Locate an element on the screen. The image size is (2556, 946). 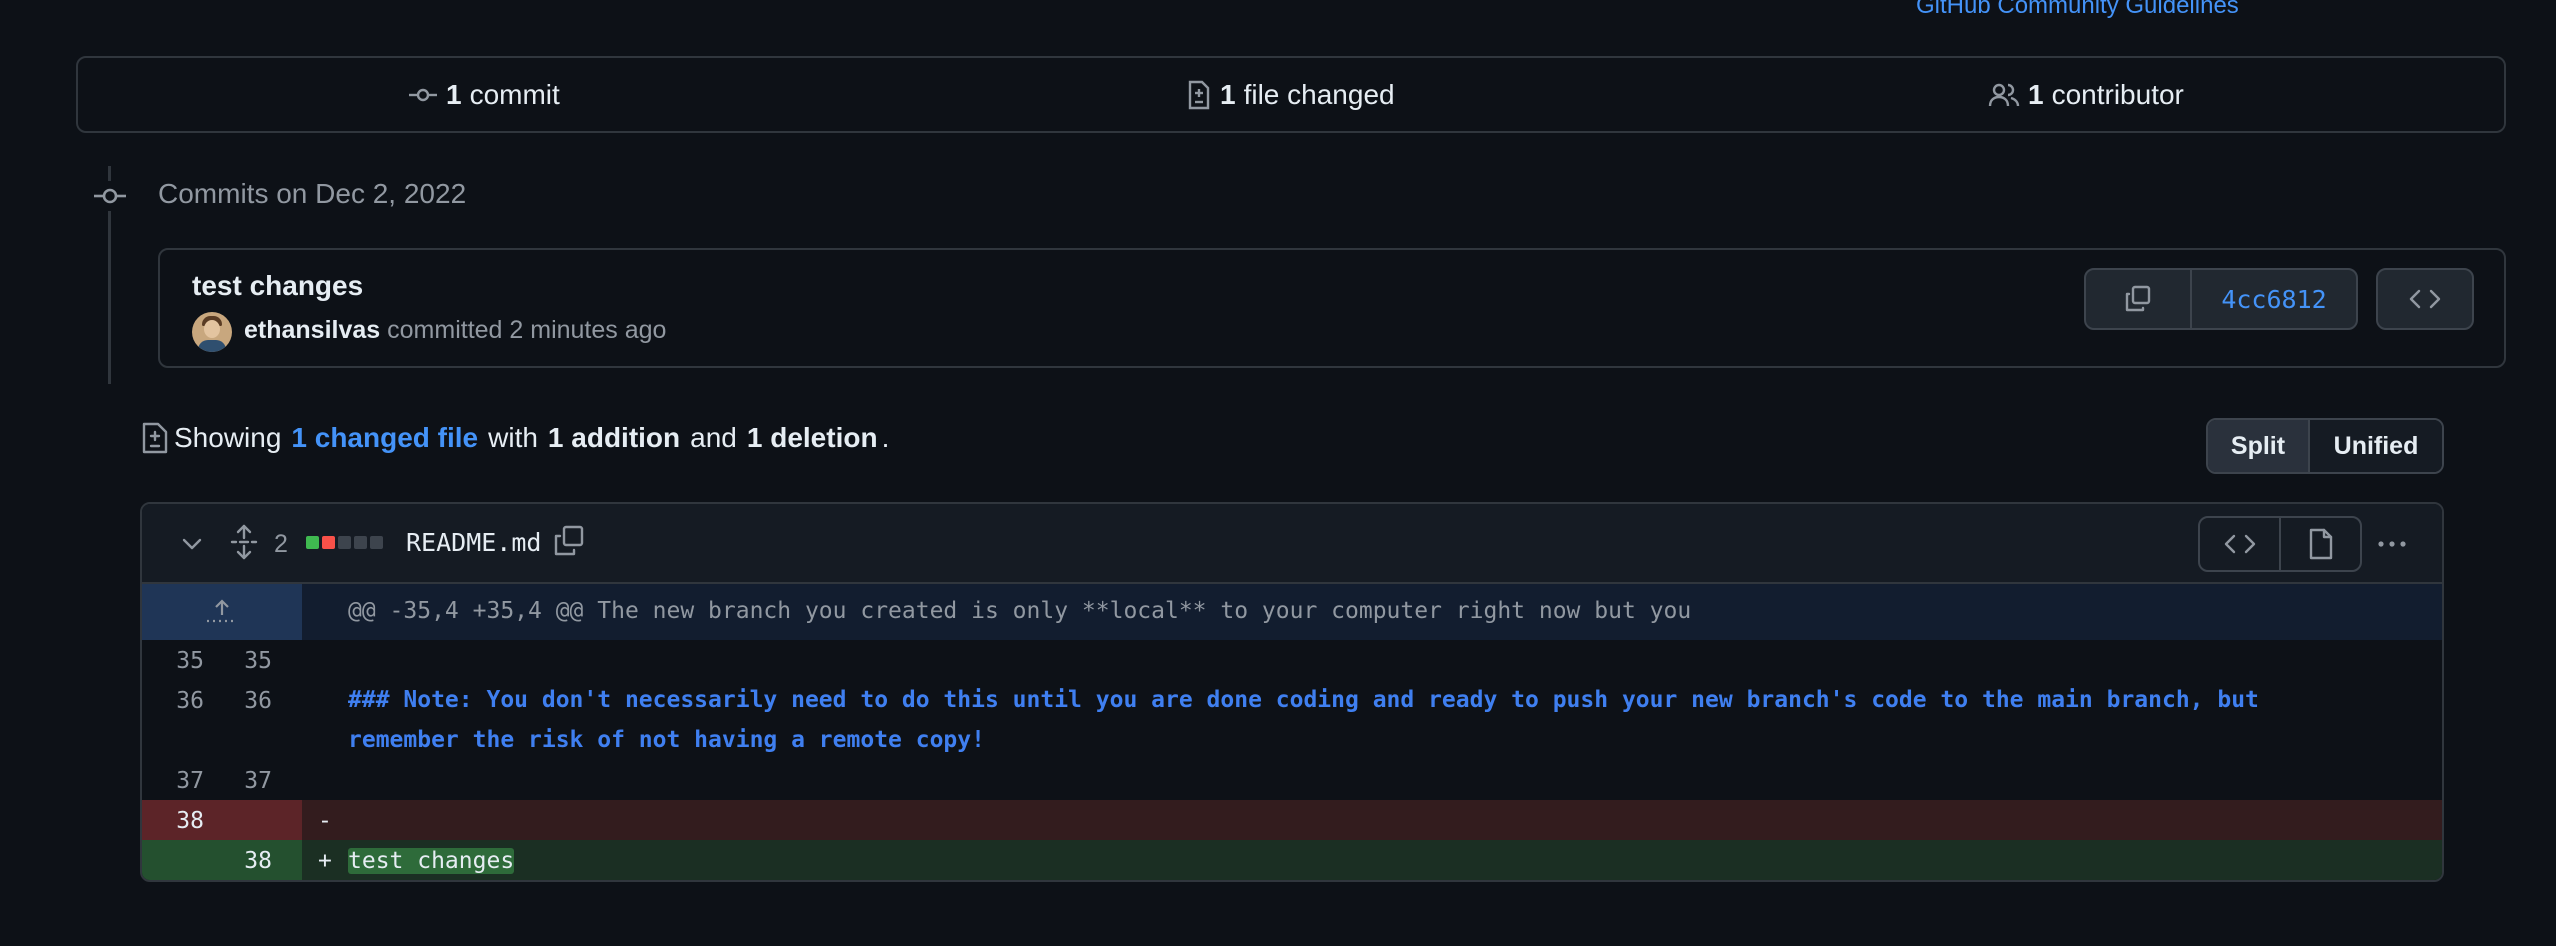
period: . is located at coordinates (885, 437).